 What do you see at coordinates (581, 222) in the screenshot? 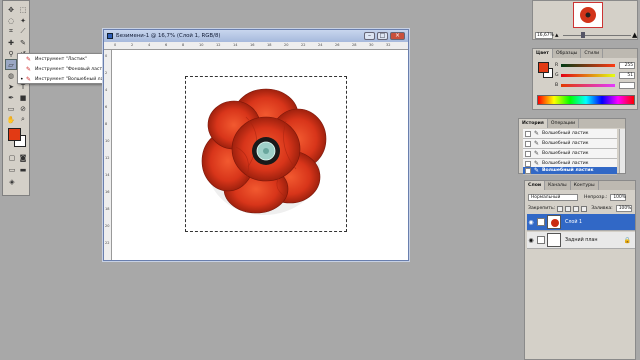
I see `layer-row-layer1: ◉ Слой 1` at bounding box center [581, 222].